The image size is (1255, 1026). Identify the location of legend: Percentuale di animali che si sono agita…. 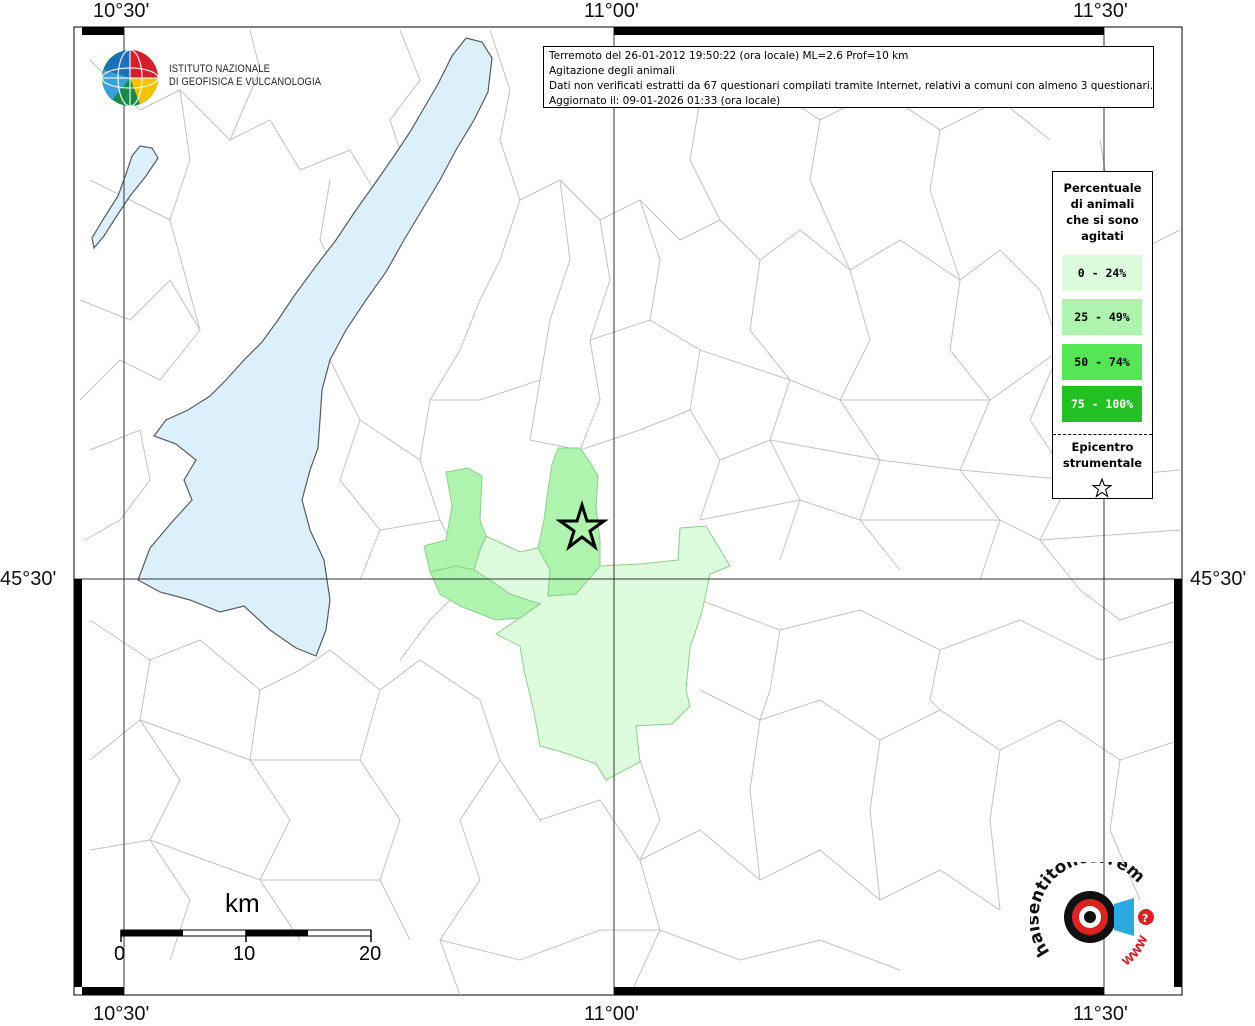
(1102, 335).